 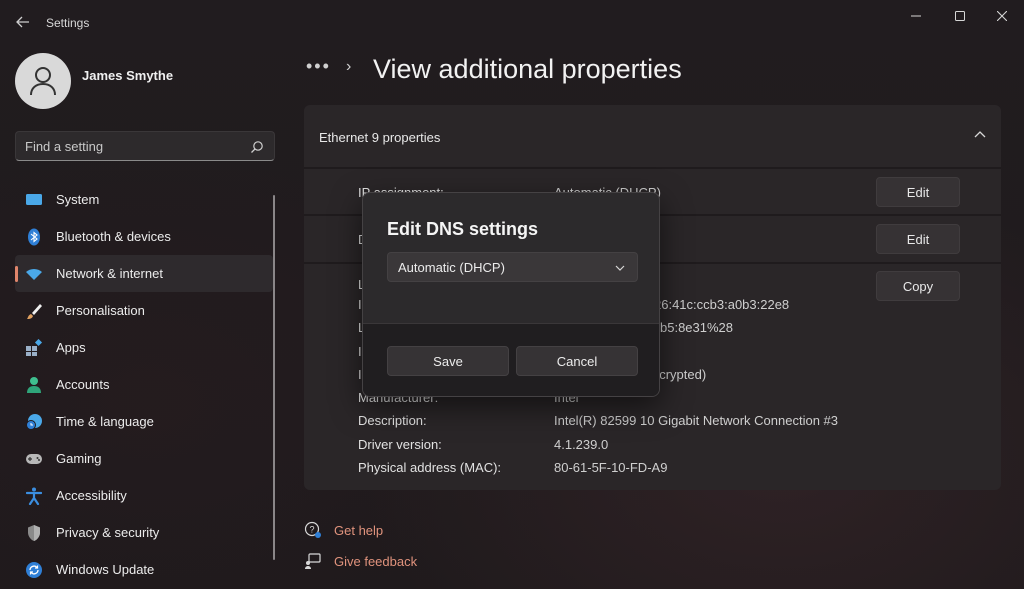 I want to click on sidebar-item-label: Privacy & security, so click(x=108, y=532).